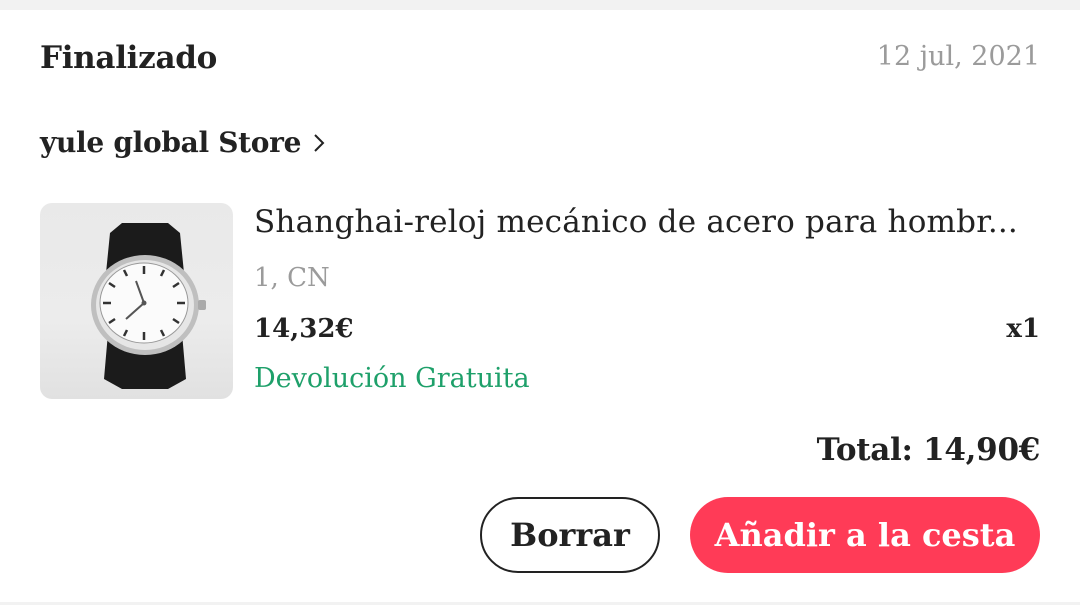 This screenshot has height=605, width=1080. Describe the element at coordinates (304, 329) in the screenshot. I see `product-price: 14,32€` at that location.